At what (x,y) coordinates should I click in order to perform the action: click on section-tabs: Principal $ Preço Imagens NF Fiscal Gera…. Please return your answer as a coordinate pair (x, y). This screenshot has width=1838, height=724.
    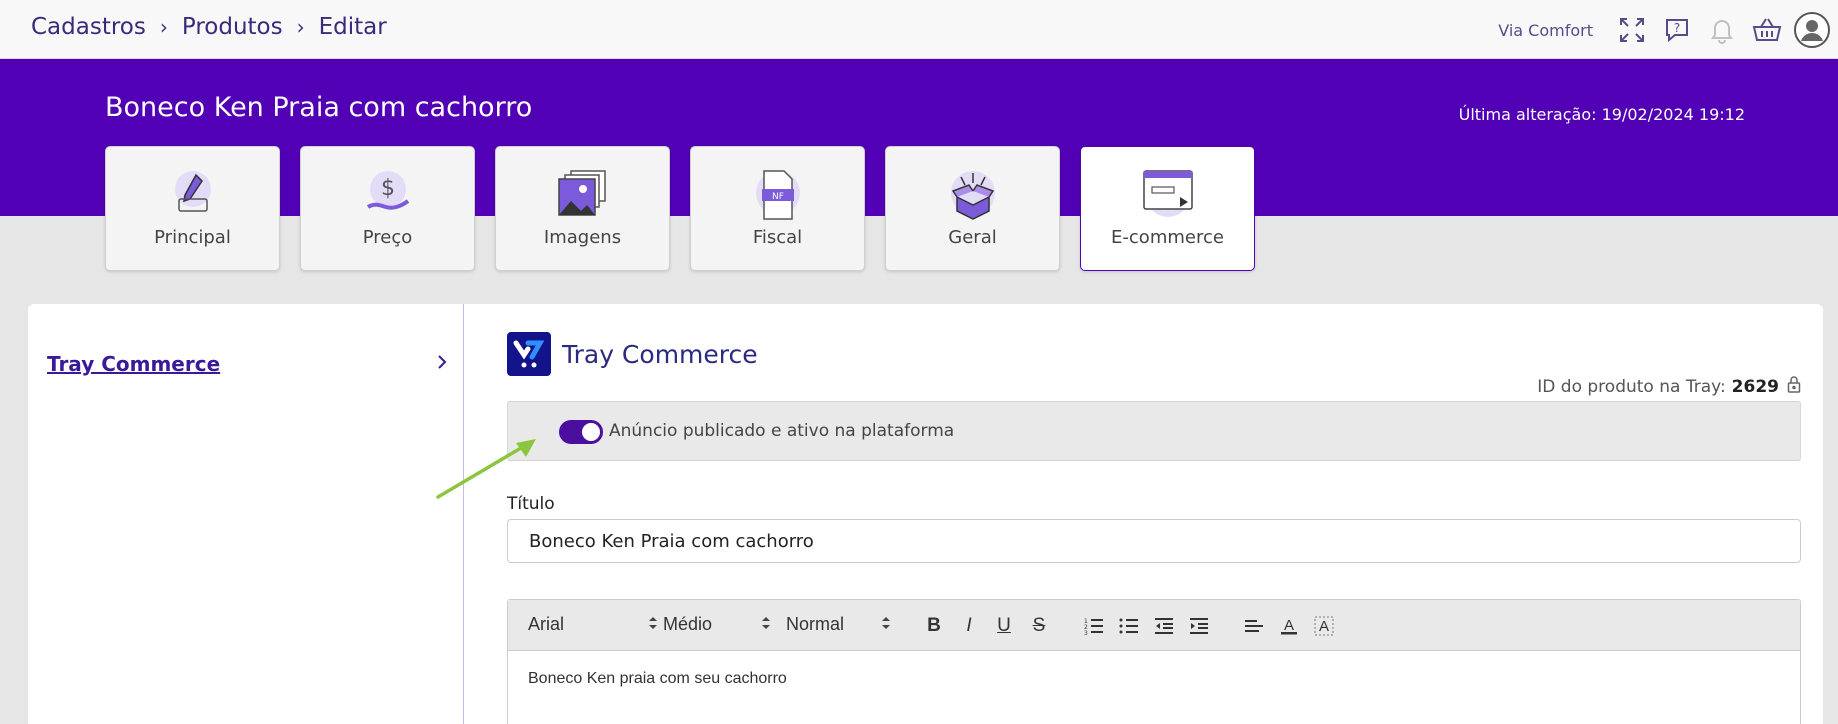
    Looking at the image, I should click on (690, 208).